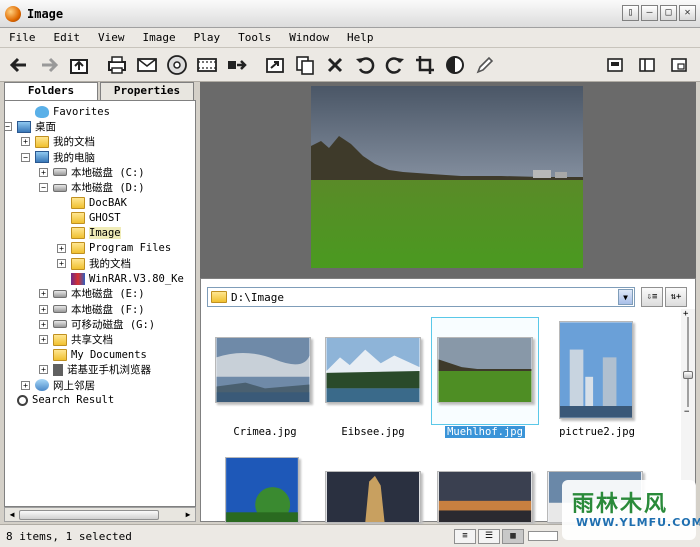 The width and height of the screenshot is (700, 547). I want to click on zoom-bar, so click(543, 536).